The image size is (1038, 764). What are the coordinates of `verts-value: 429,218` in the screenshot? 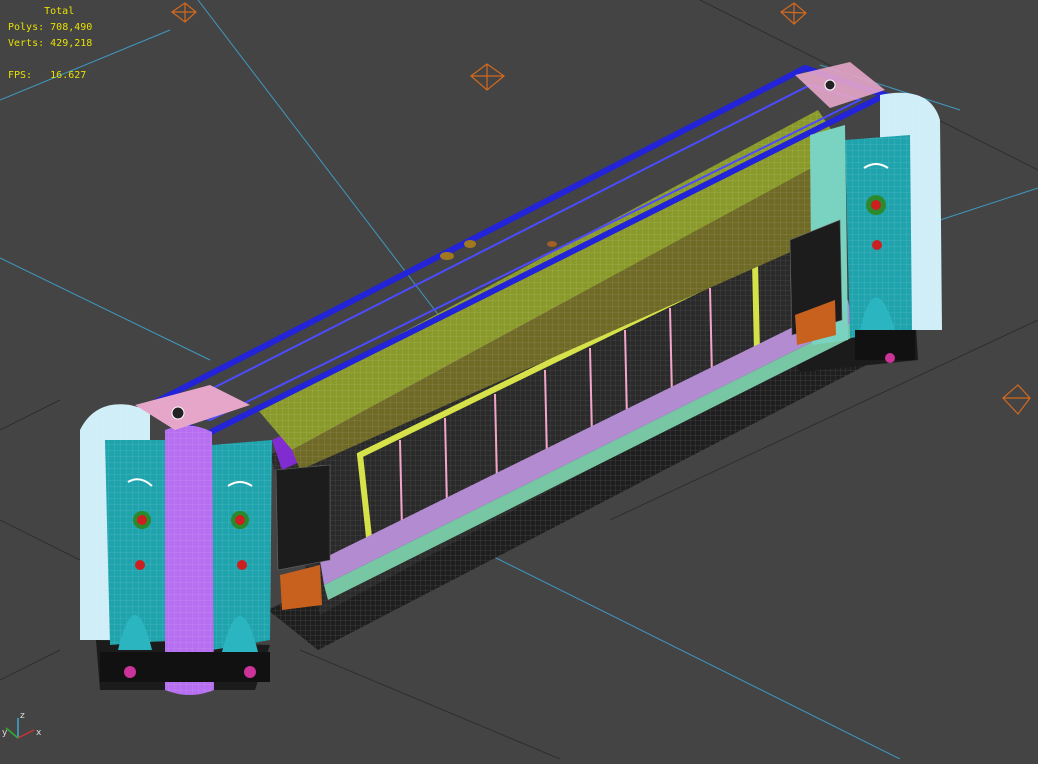 It's located at (71, 43).